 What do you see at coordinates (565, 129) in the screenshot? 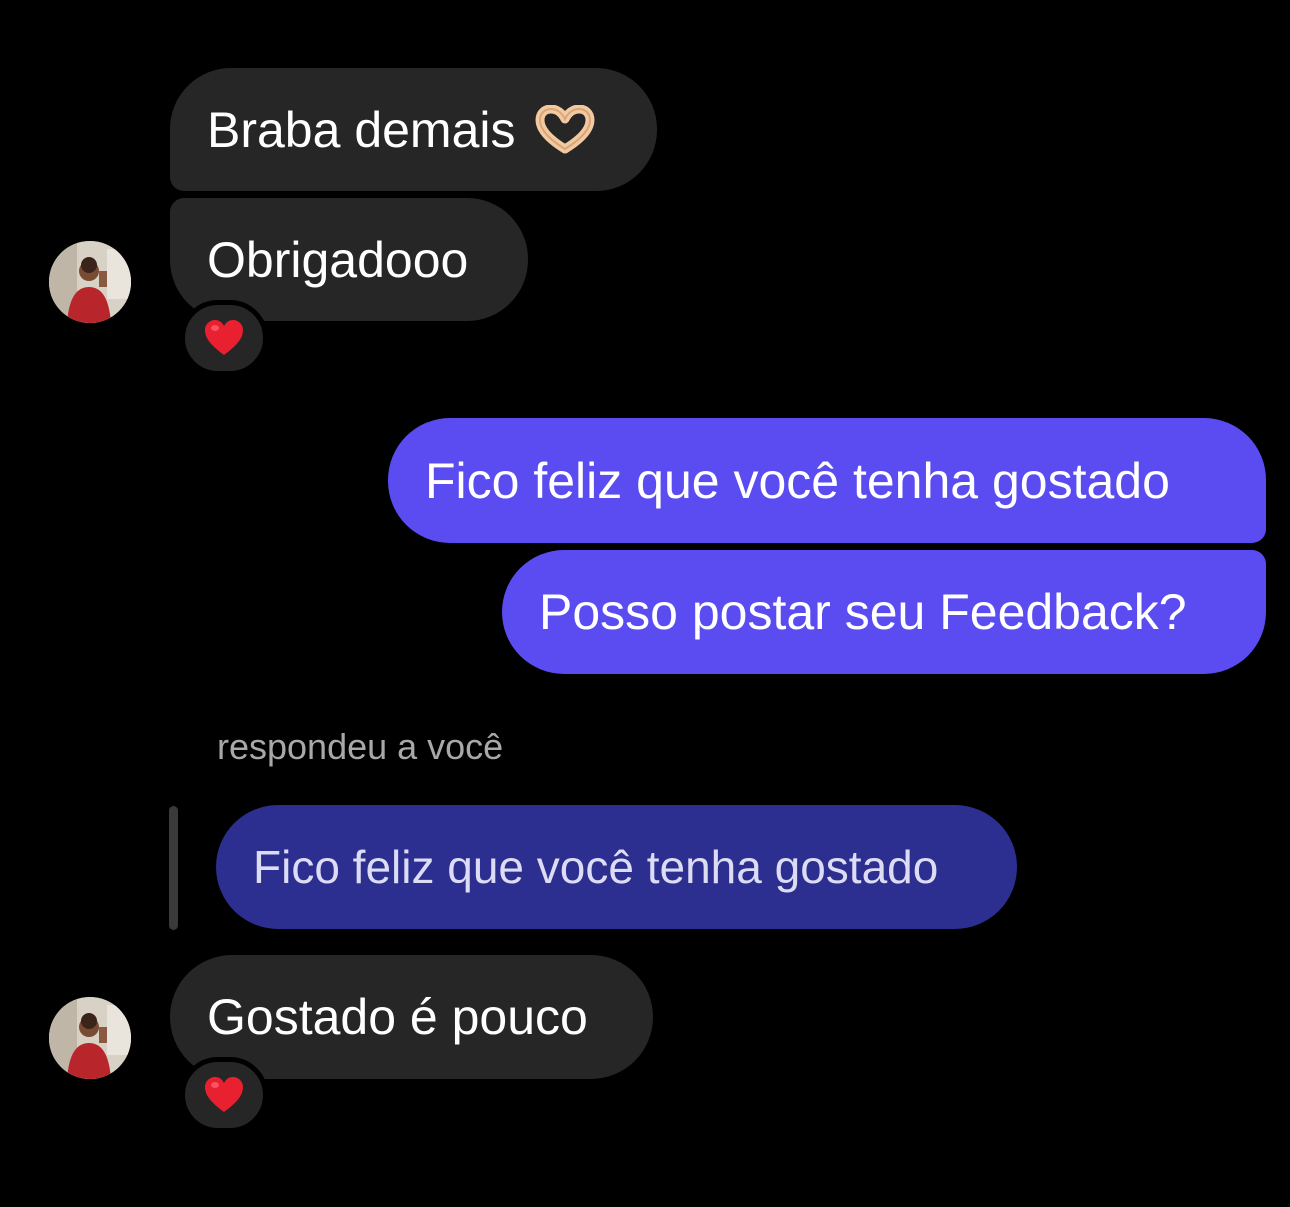
I see `heart-hands-emoji-icon` at bounding box center [565, 129].